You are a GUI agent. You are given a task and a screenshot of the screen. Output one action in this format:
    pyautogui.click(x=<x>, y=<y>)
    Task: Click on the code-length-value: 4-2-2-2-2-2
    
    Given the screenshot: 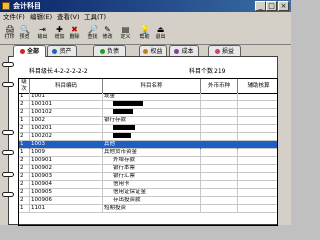 What is the action you would take?
    pyautogui.click(x=71, y=71)
    